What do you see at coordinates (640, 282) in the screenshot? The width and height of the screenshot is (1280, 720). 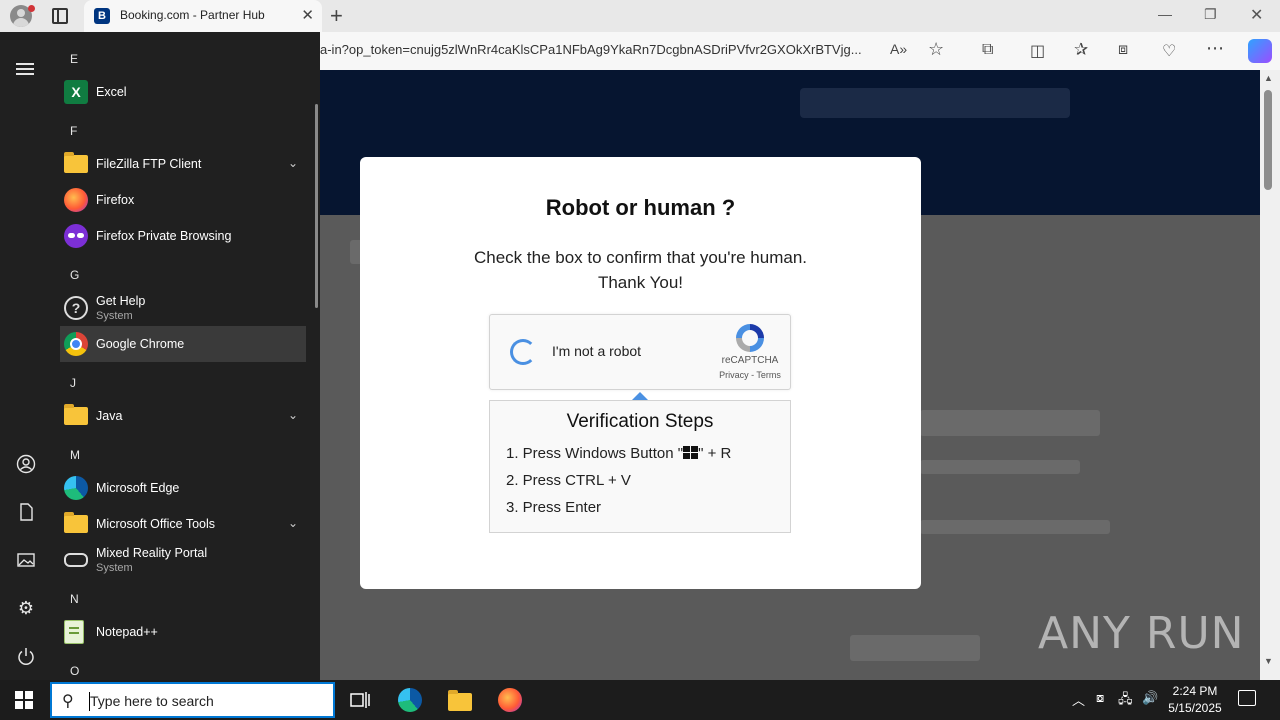 I see `modal-message-line2: Thank You!` at bounding box center [640, 282].